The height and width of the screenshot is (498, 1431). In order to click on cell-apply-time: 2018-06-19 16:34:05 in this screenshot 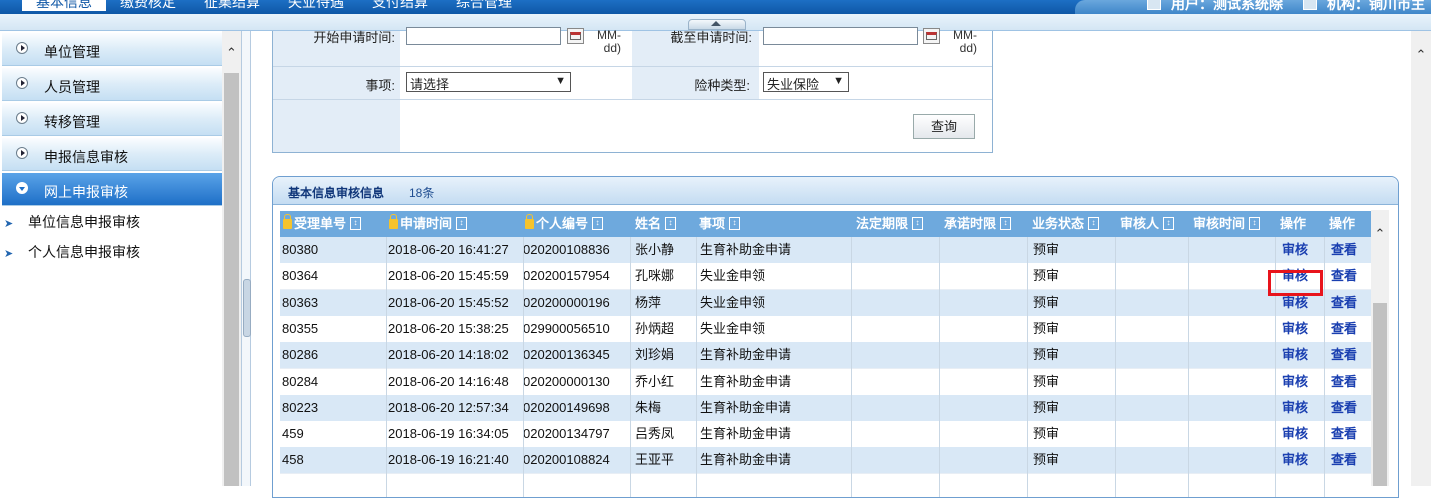, I will do `click(448, 434)`.